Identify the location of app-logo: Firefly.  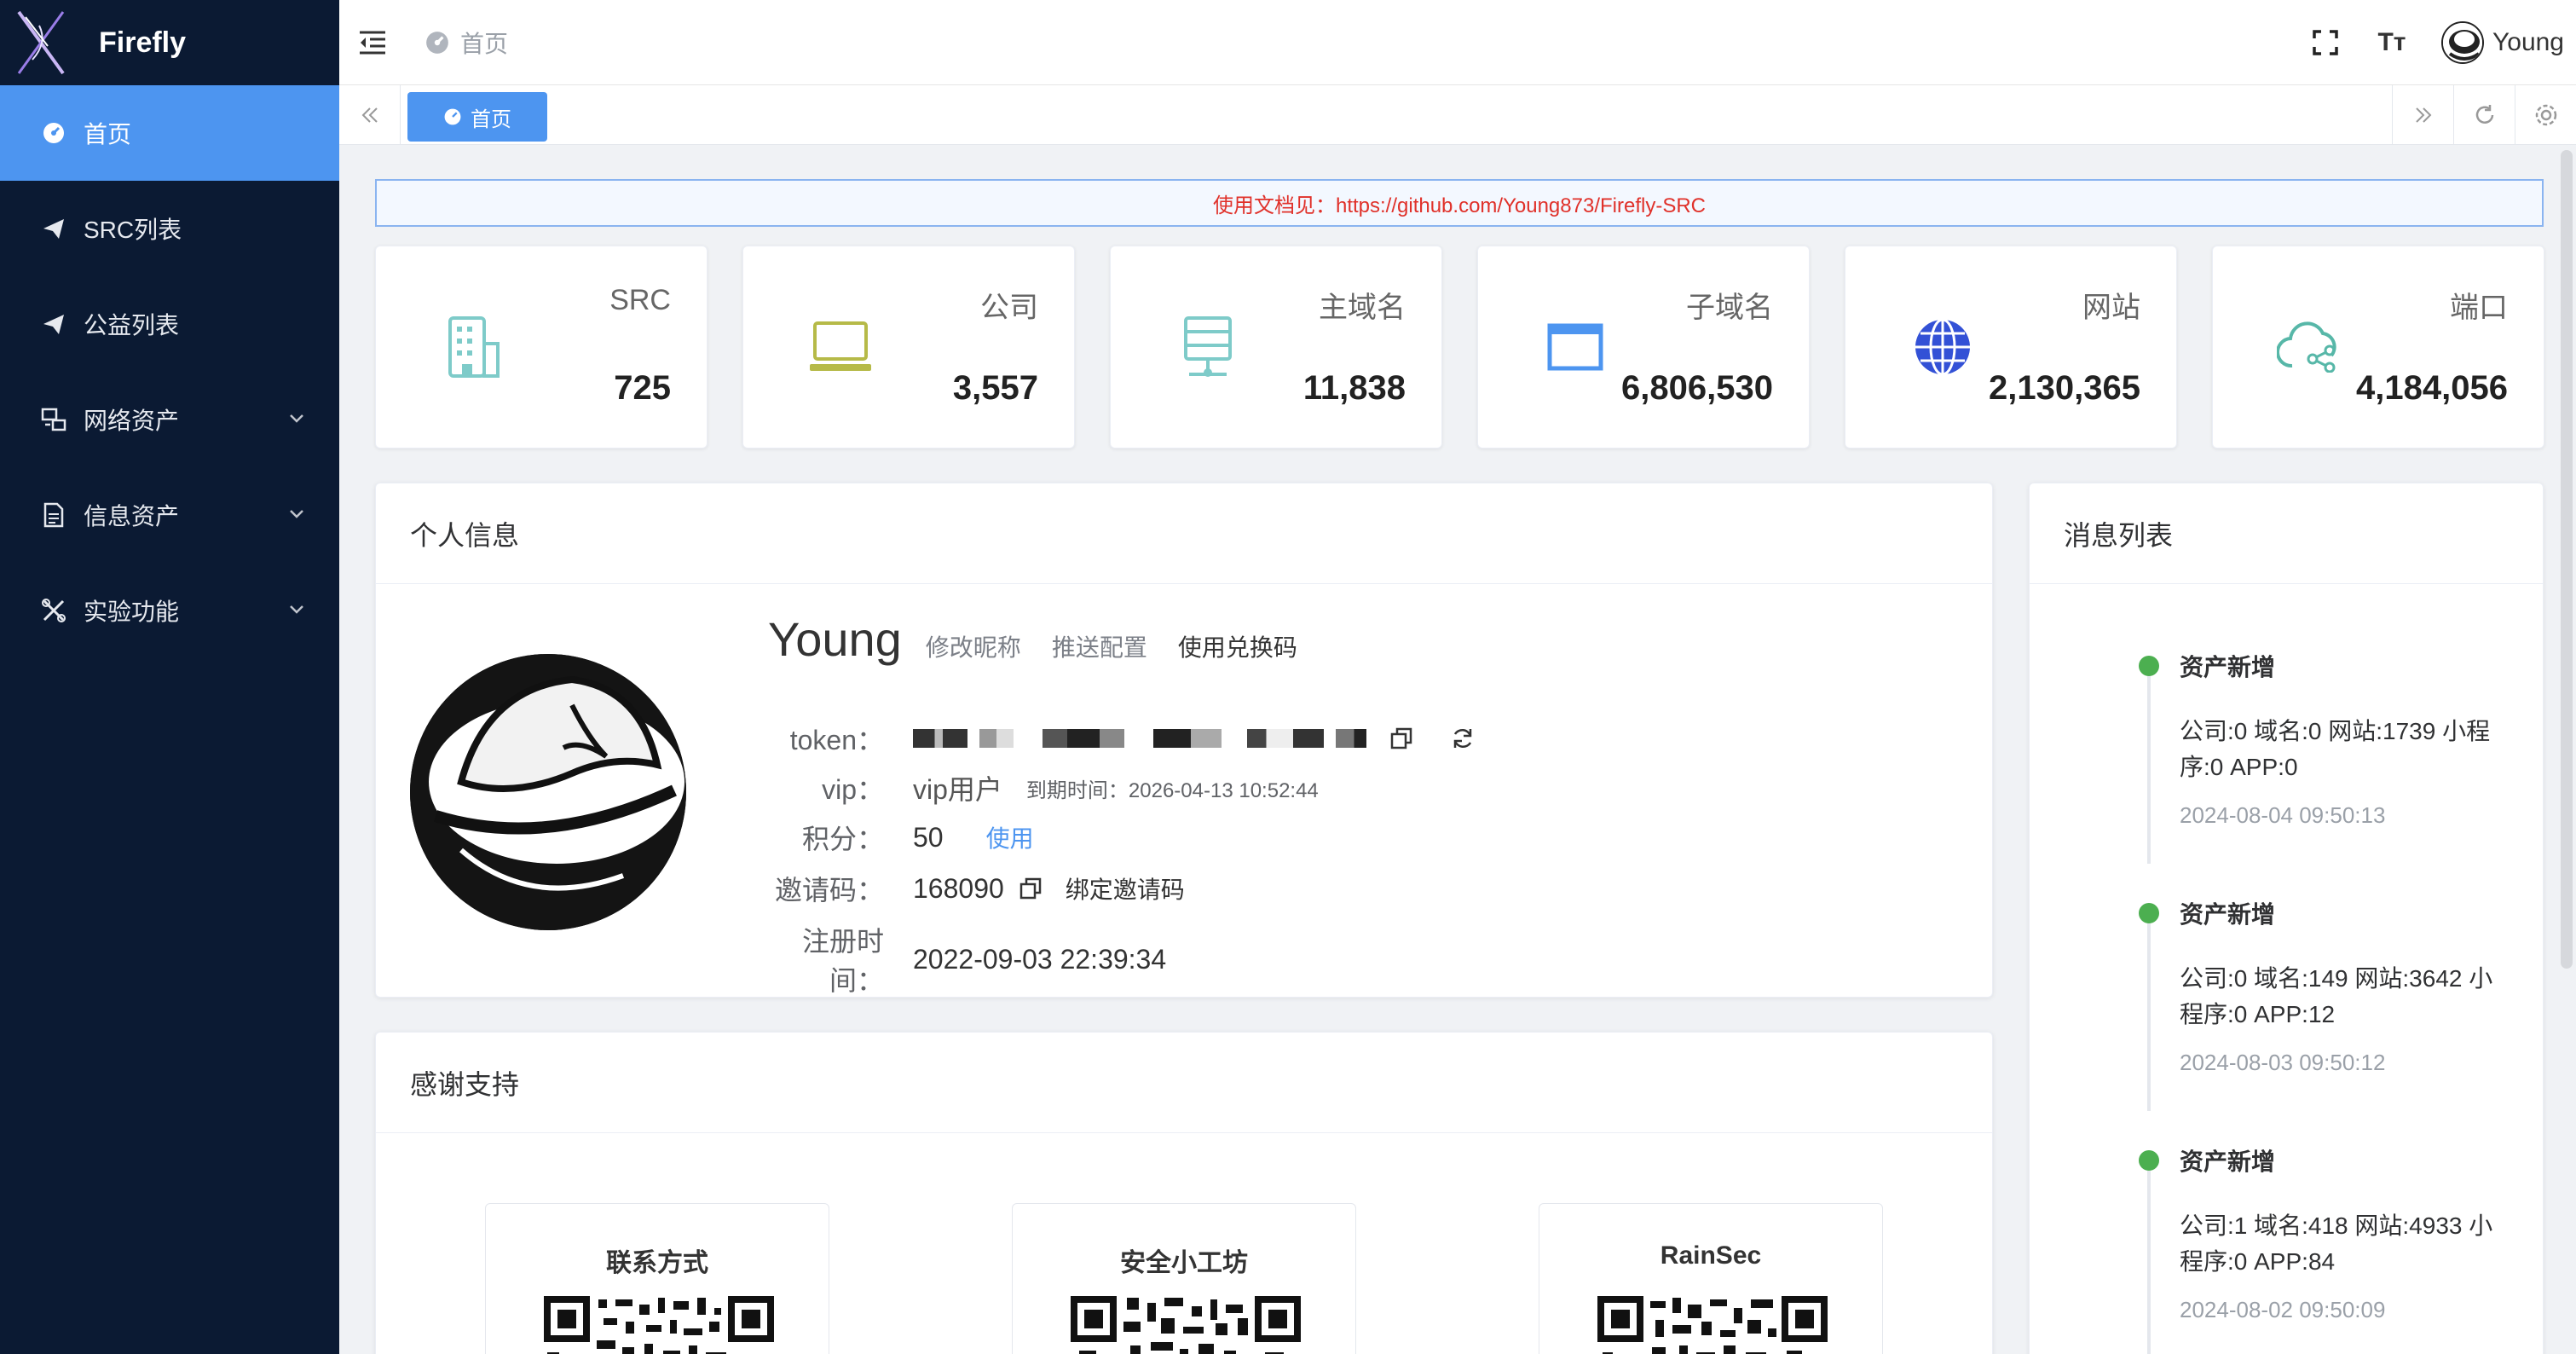
(169, 43).